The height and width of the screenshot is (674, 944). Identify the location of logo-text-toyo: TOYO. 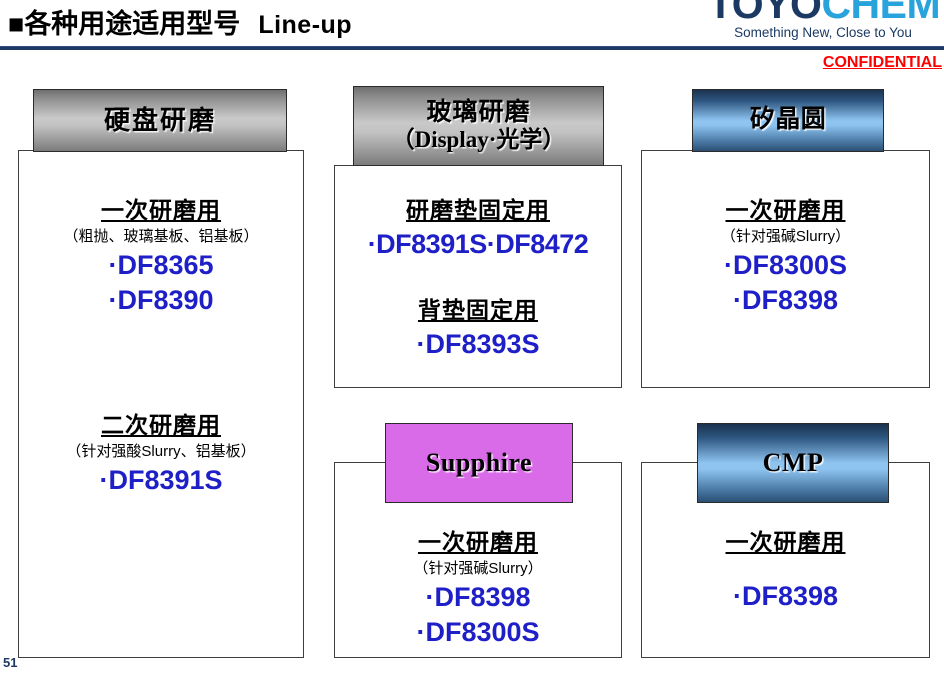
(765, 13).